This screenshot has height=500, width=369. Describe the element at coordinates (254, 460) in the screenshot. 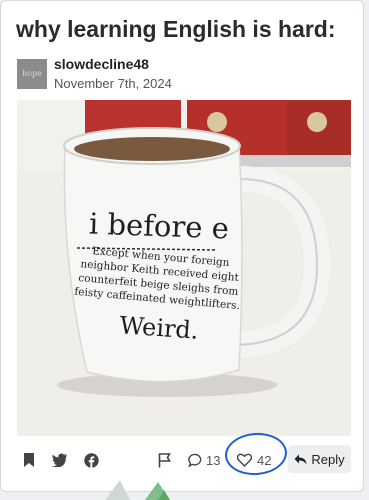

I see `like-button: 42` at that location.